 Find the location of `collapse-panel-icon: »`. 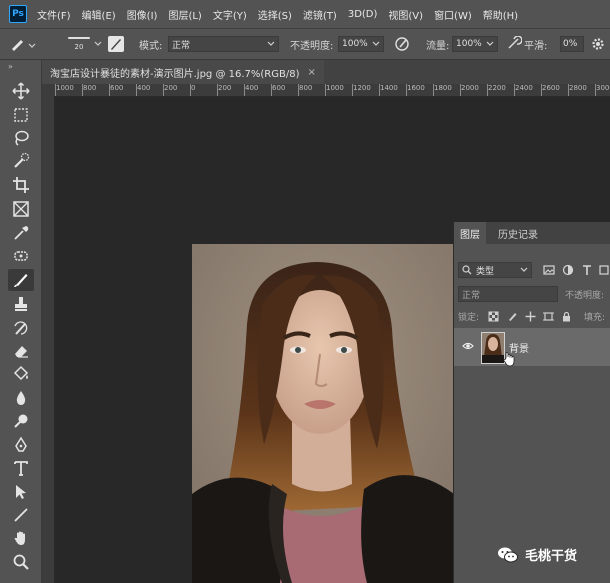

collapse-panel-icon: » is located at coordinates (10, 66).